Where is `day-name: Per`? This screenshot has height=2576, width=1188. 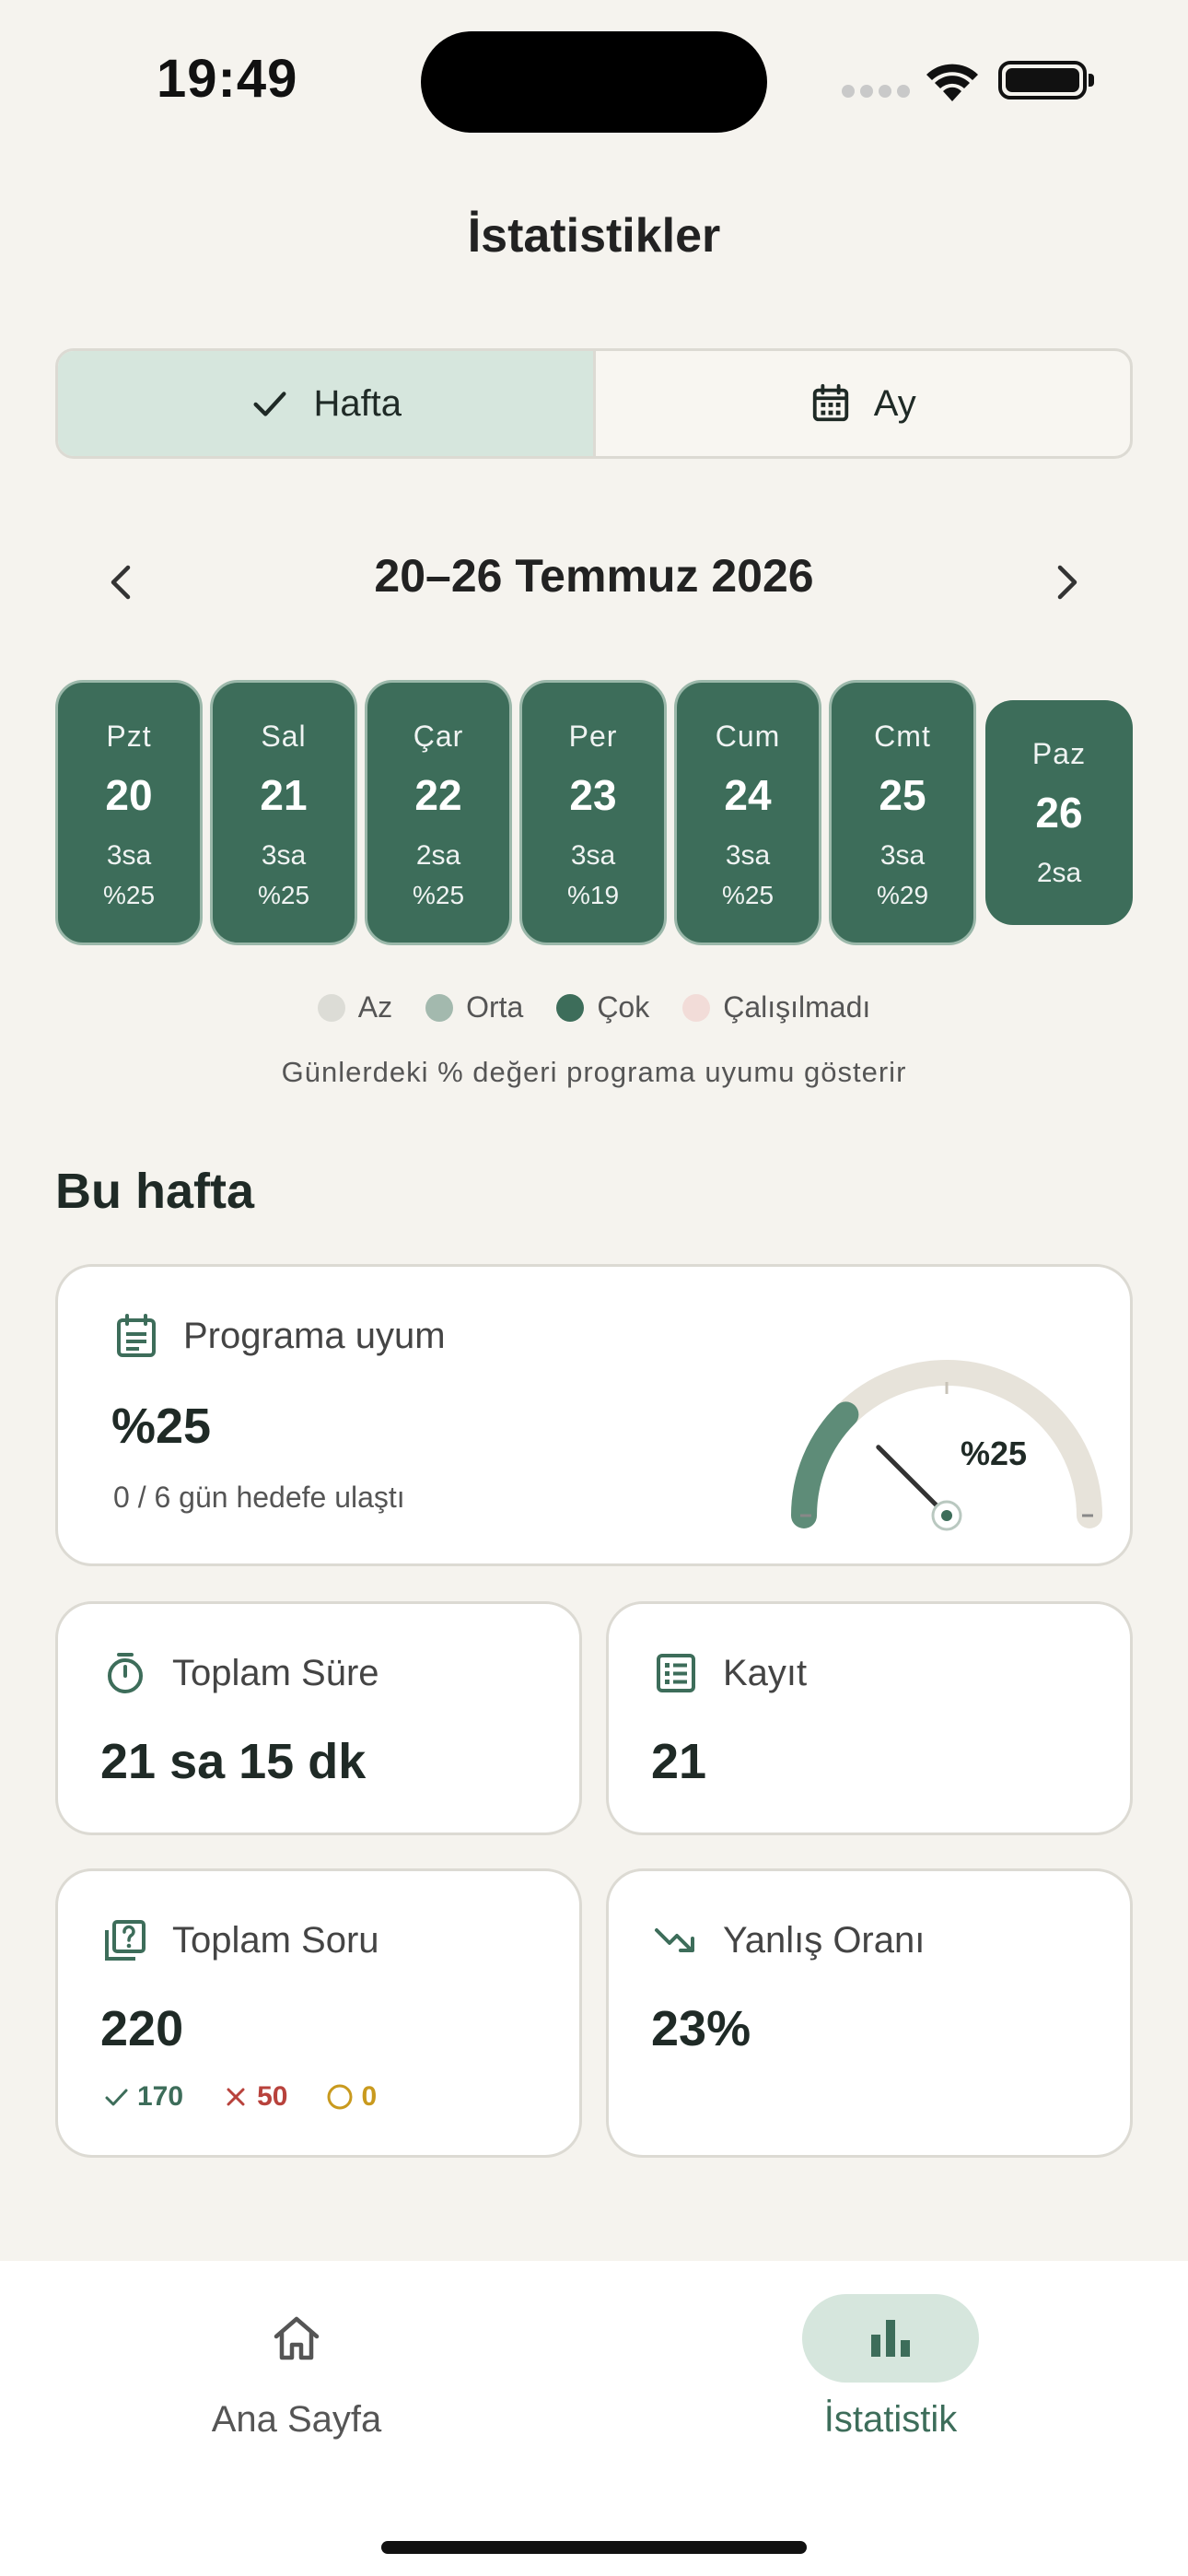 day-name: Per is located at coordinates (593, 736).